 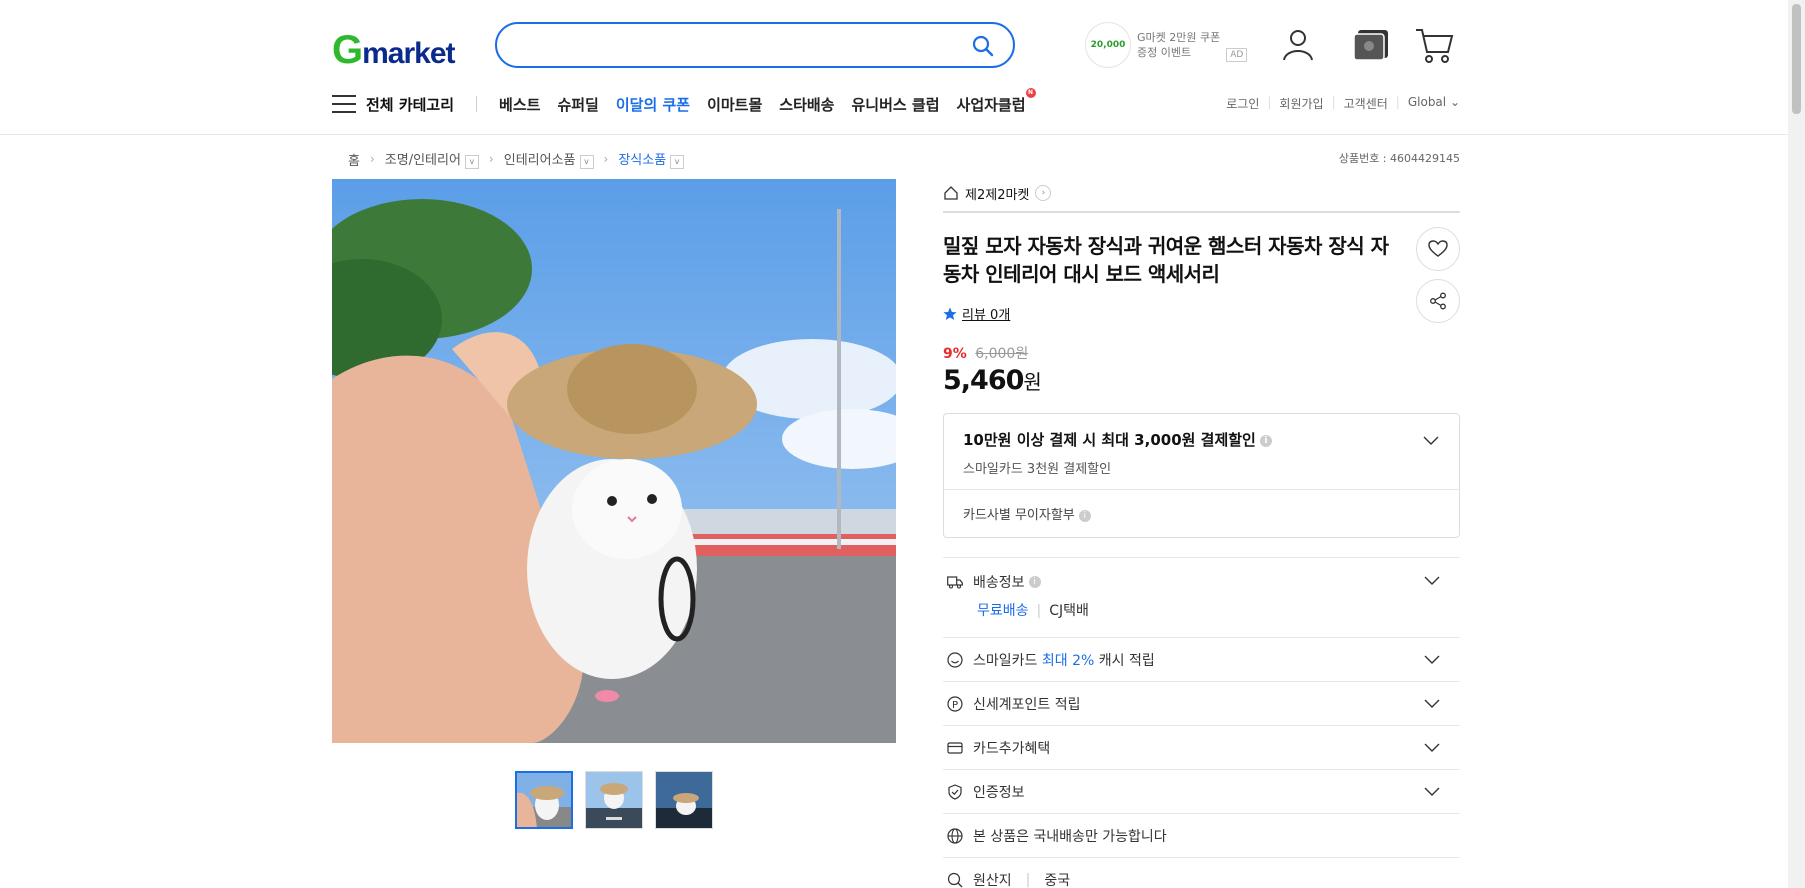 I want to click on shipping-info-row: 배송정보 i 무료배송 | CJ택배, so click(x=1201, y=597).